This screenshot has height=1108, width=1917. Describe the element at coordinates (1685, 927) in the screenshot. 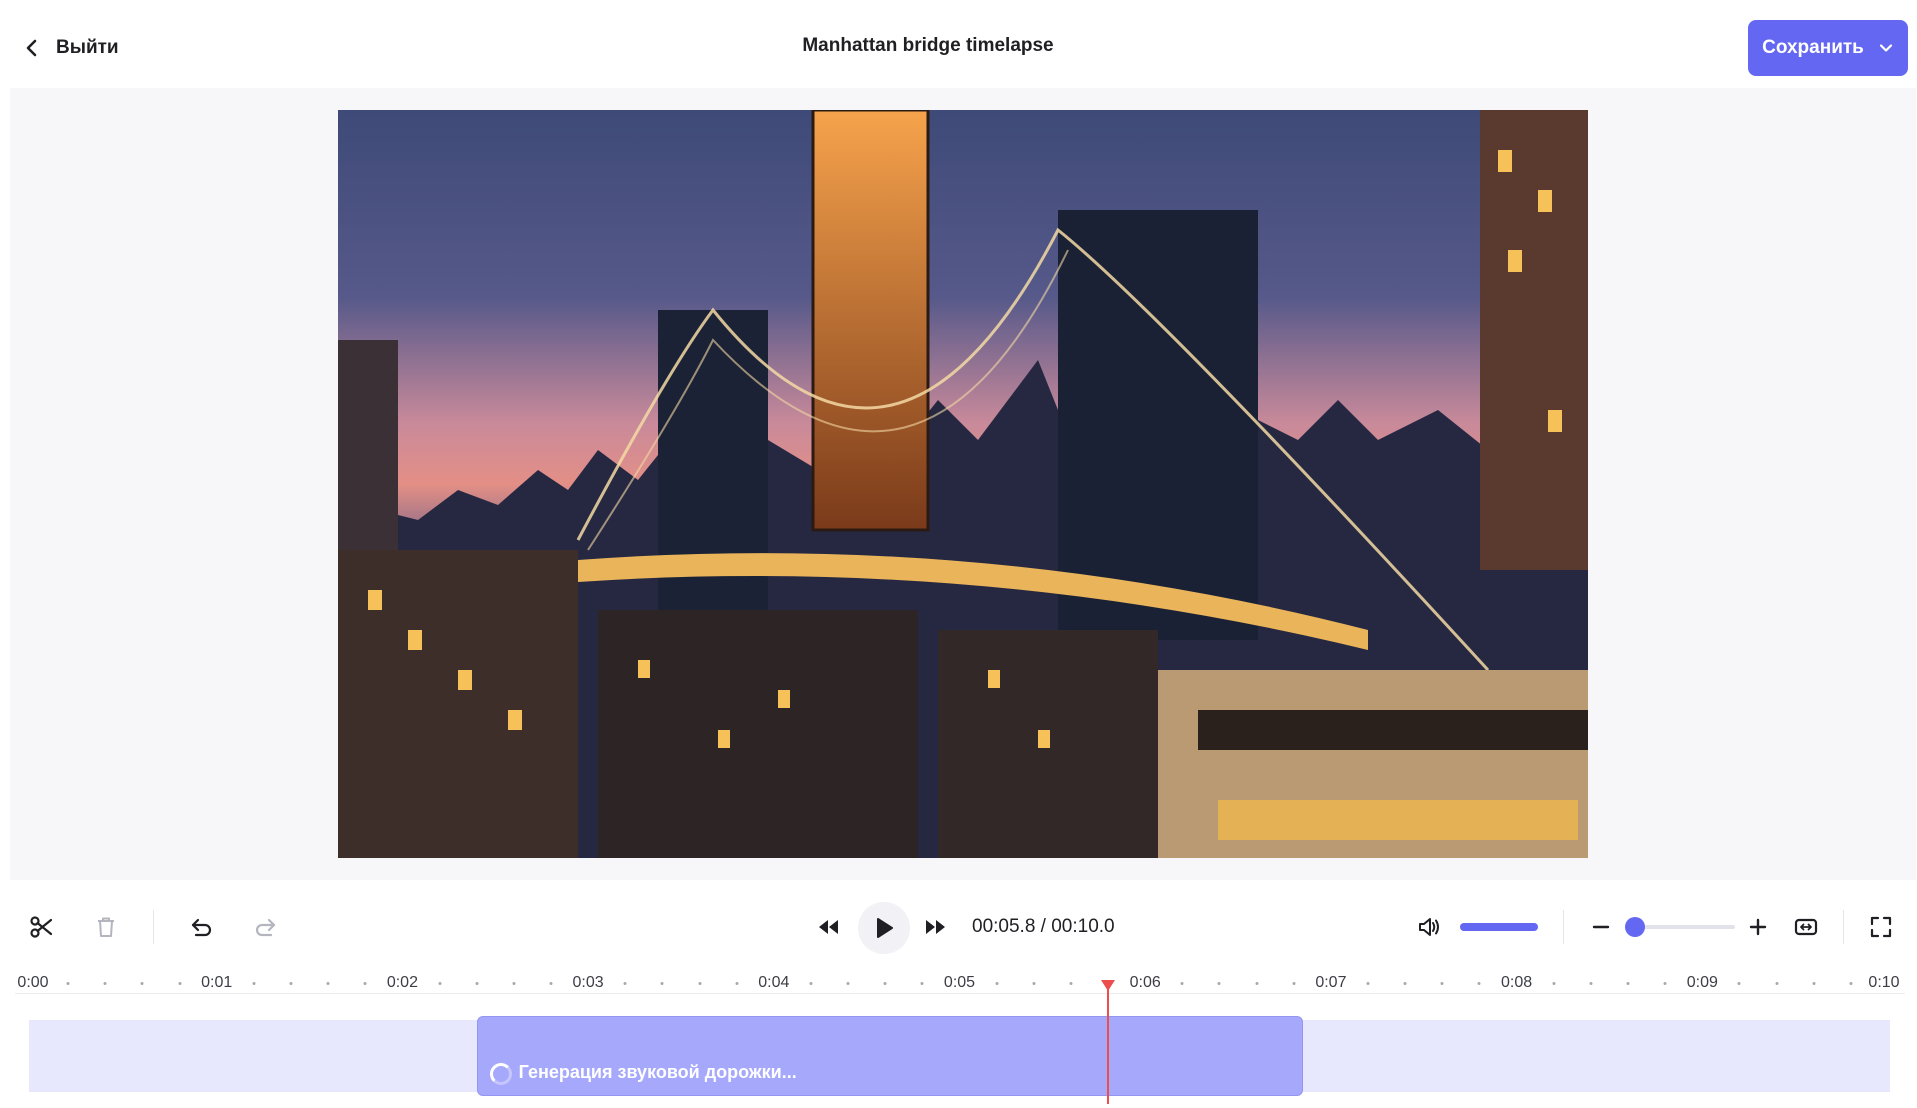

I see `zoom-slider` at that location.